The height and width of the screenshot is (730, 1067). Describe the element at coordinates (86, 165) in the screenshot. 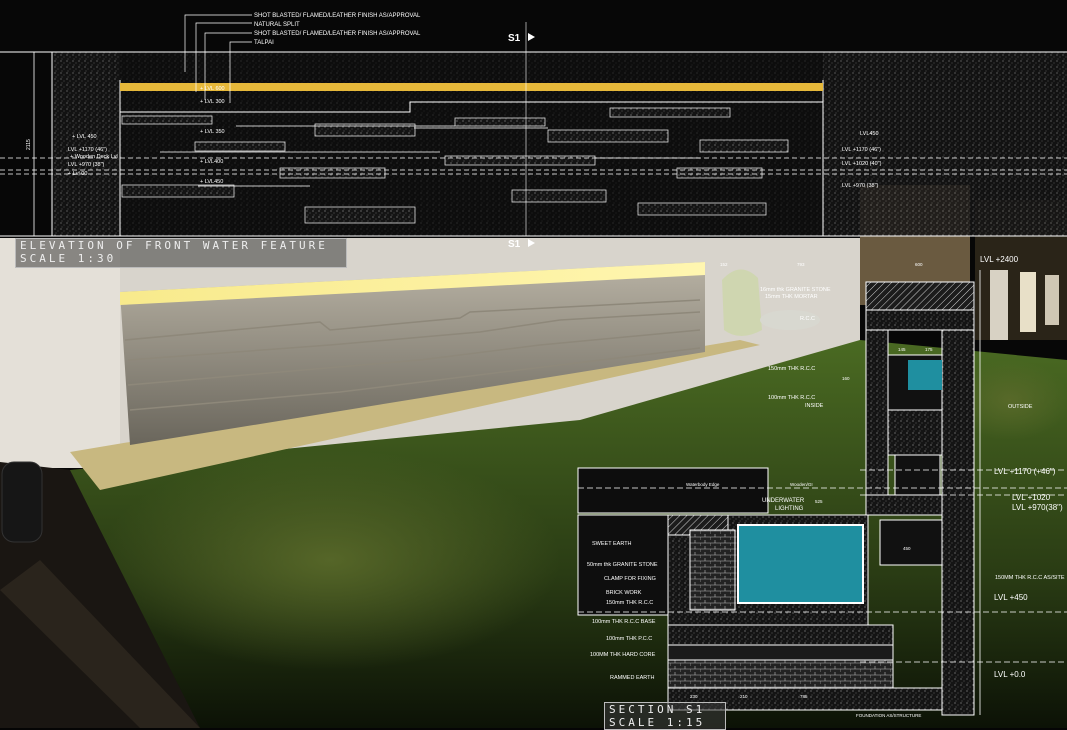

I see `elev-level-970: LVL +970 (38")` at that location.